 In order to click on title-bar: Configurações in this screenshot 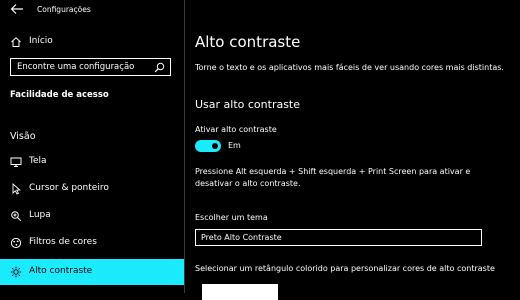, I will do `click(92, 10)`.